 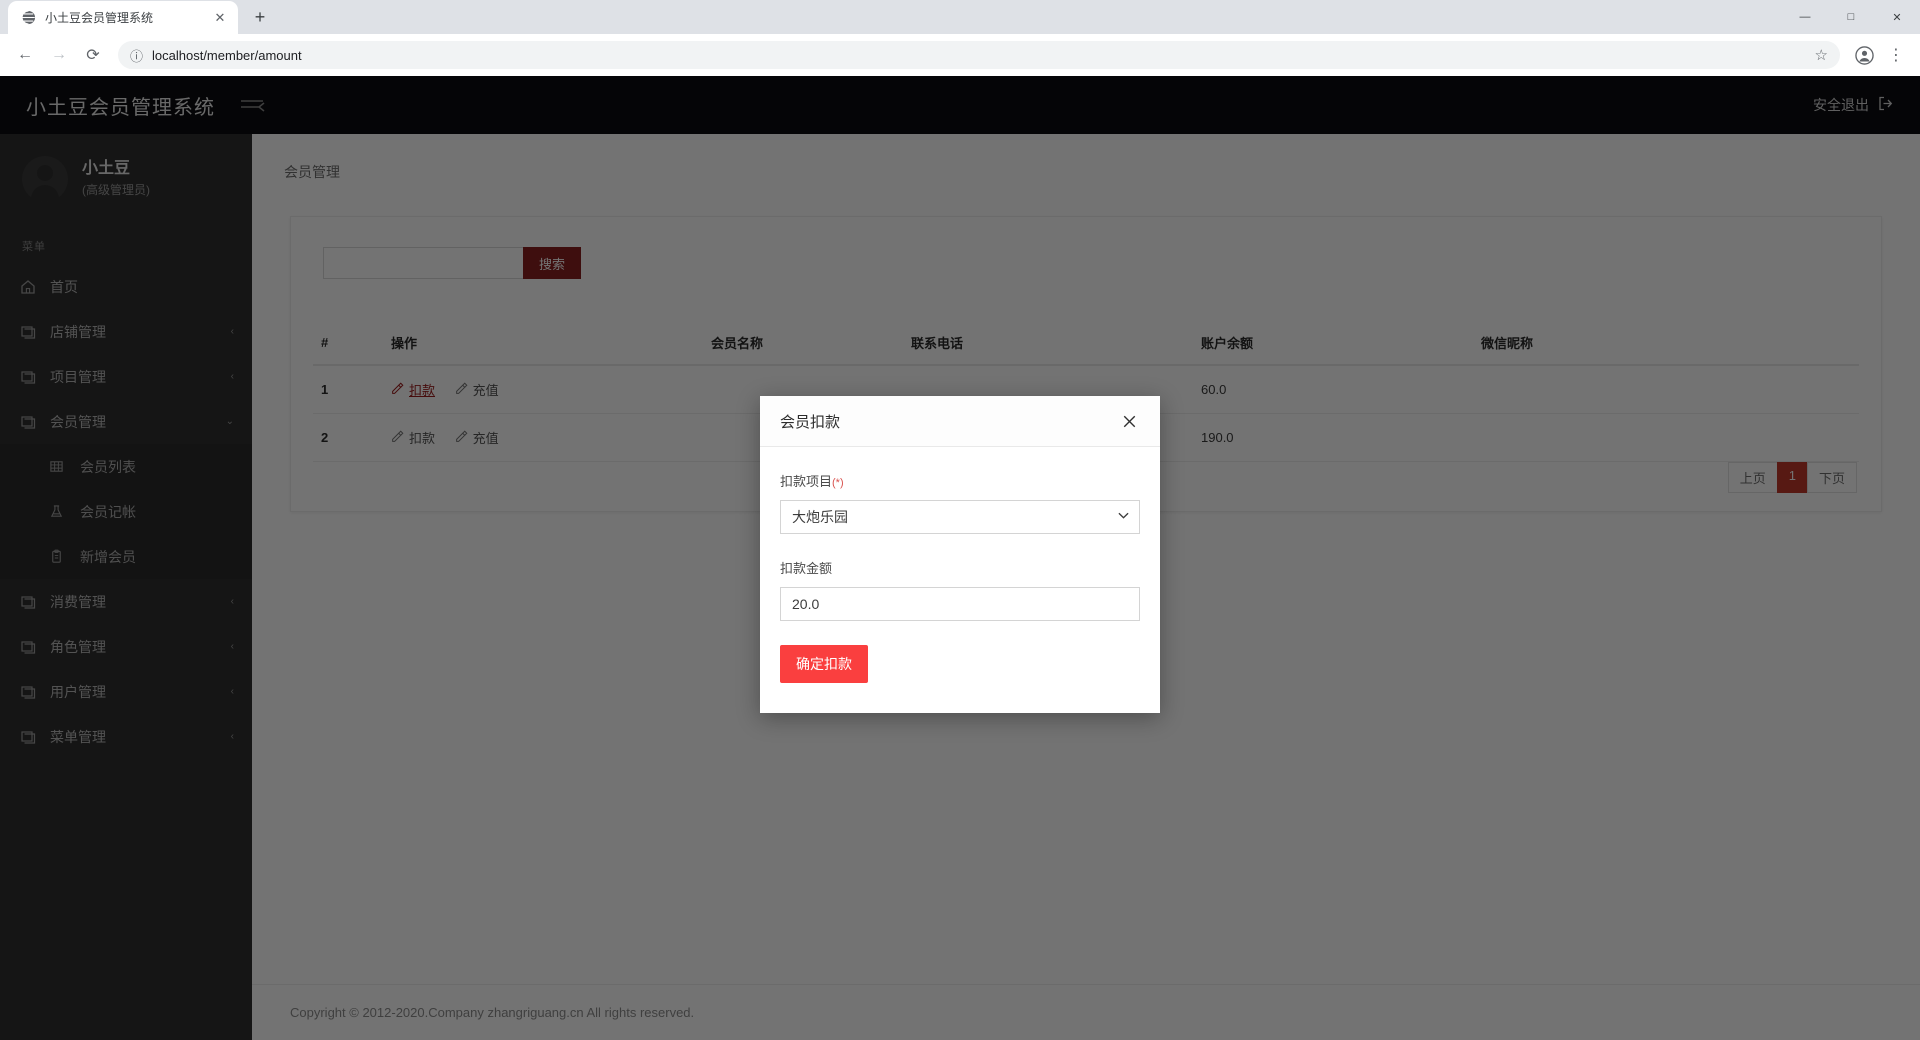 I want to click on bookmark-star-icon: ☆, so click(x=1821, y=55).